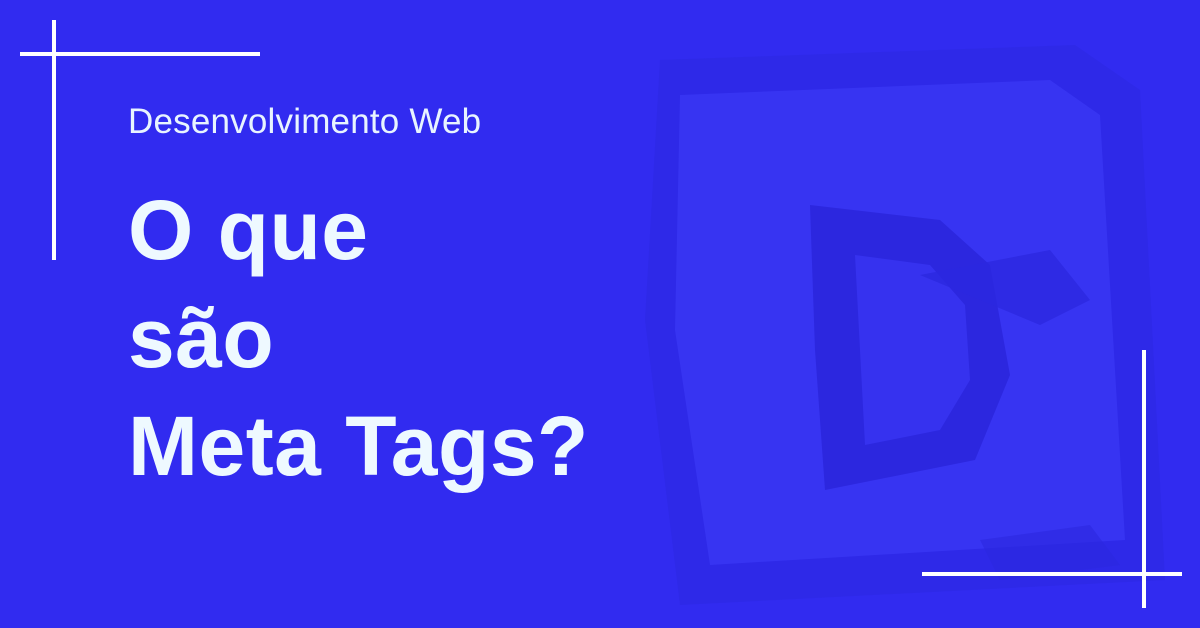  Describe the element at coordinates (1144, 479) in the screenshot. I see `bottom-right-vertical-line` at that location.